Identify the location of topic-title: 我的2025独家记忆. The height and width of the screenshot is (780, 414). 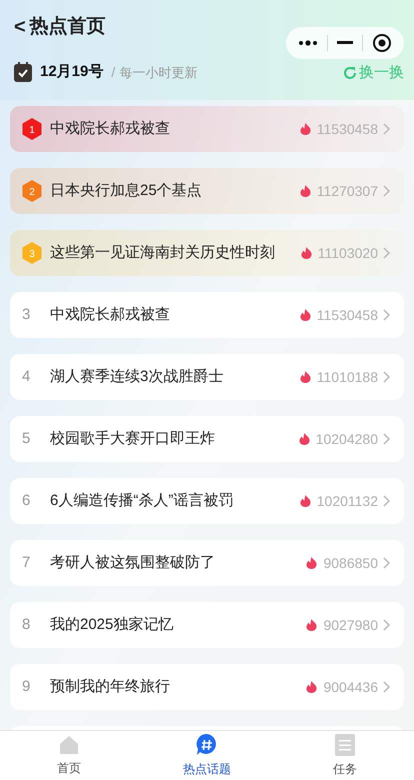
(112, 624).